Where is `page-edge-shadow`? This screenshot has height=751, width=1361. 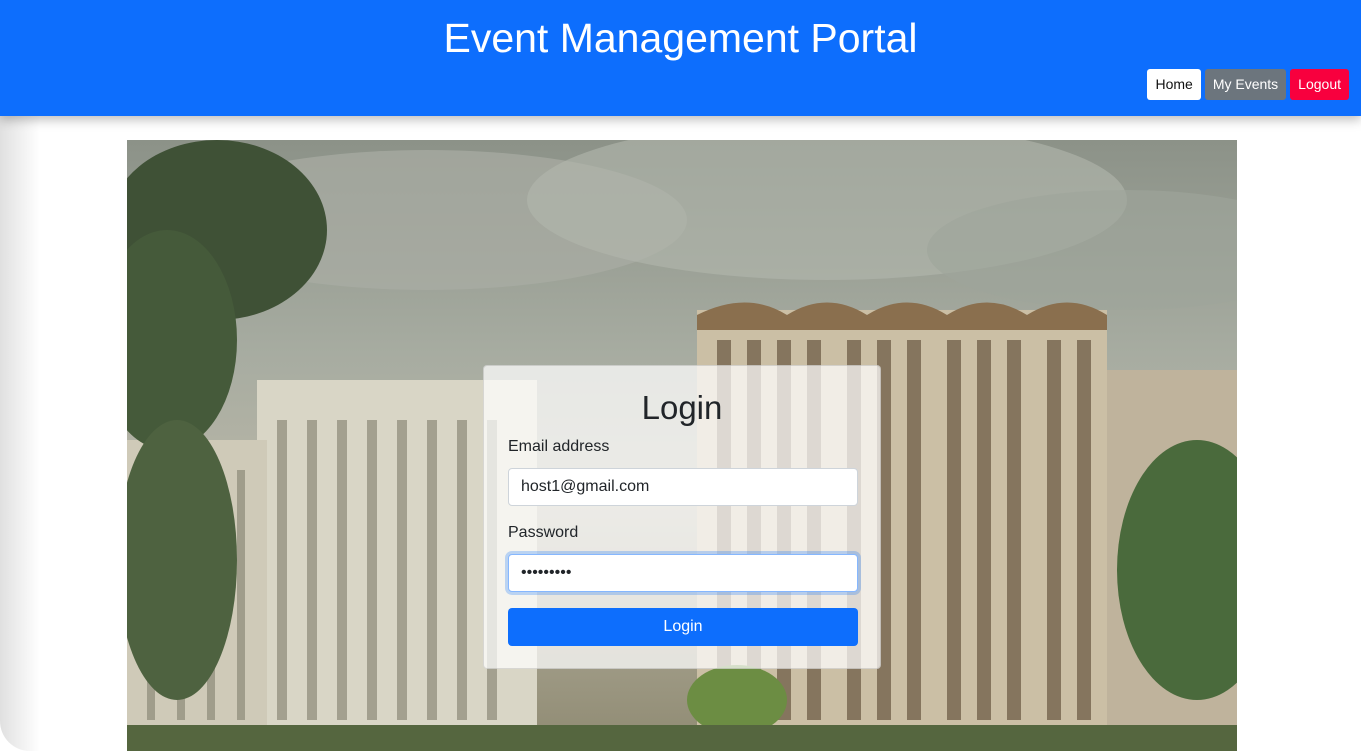 page-edge-shadow is located at coordinates (20, 433).